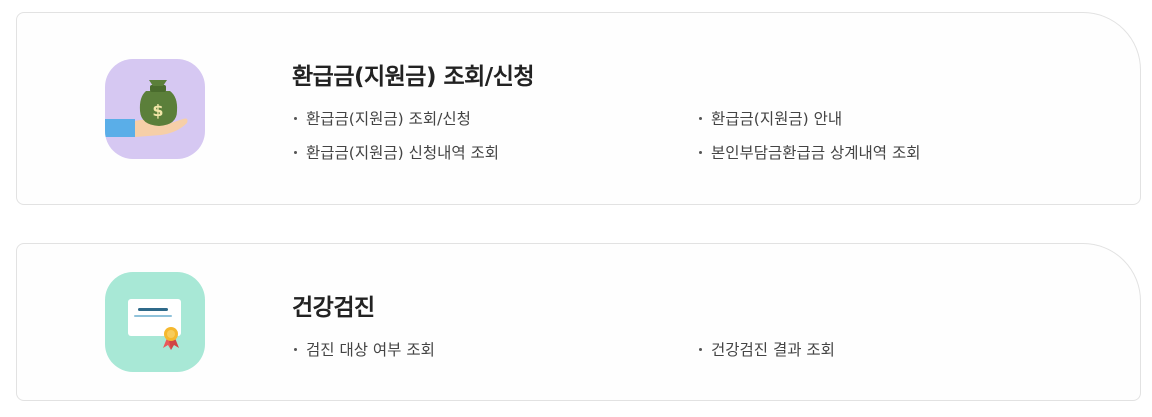 Image resolution: width=1152 pixels, height=417 pixels. I want to click on money-bag-hand-icon: $, so click(155, 109).